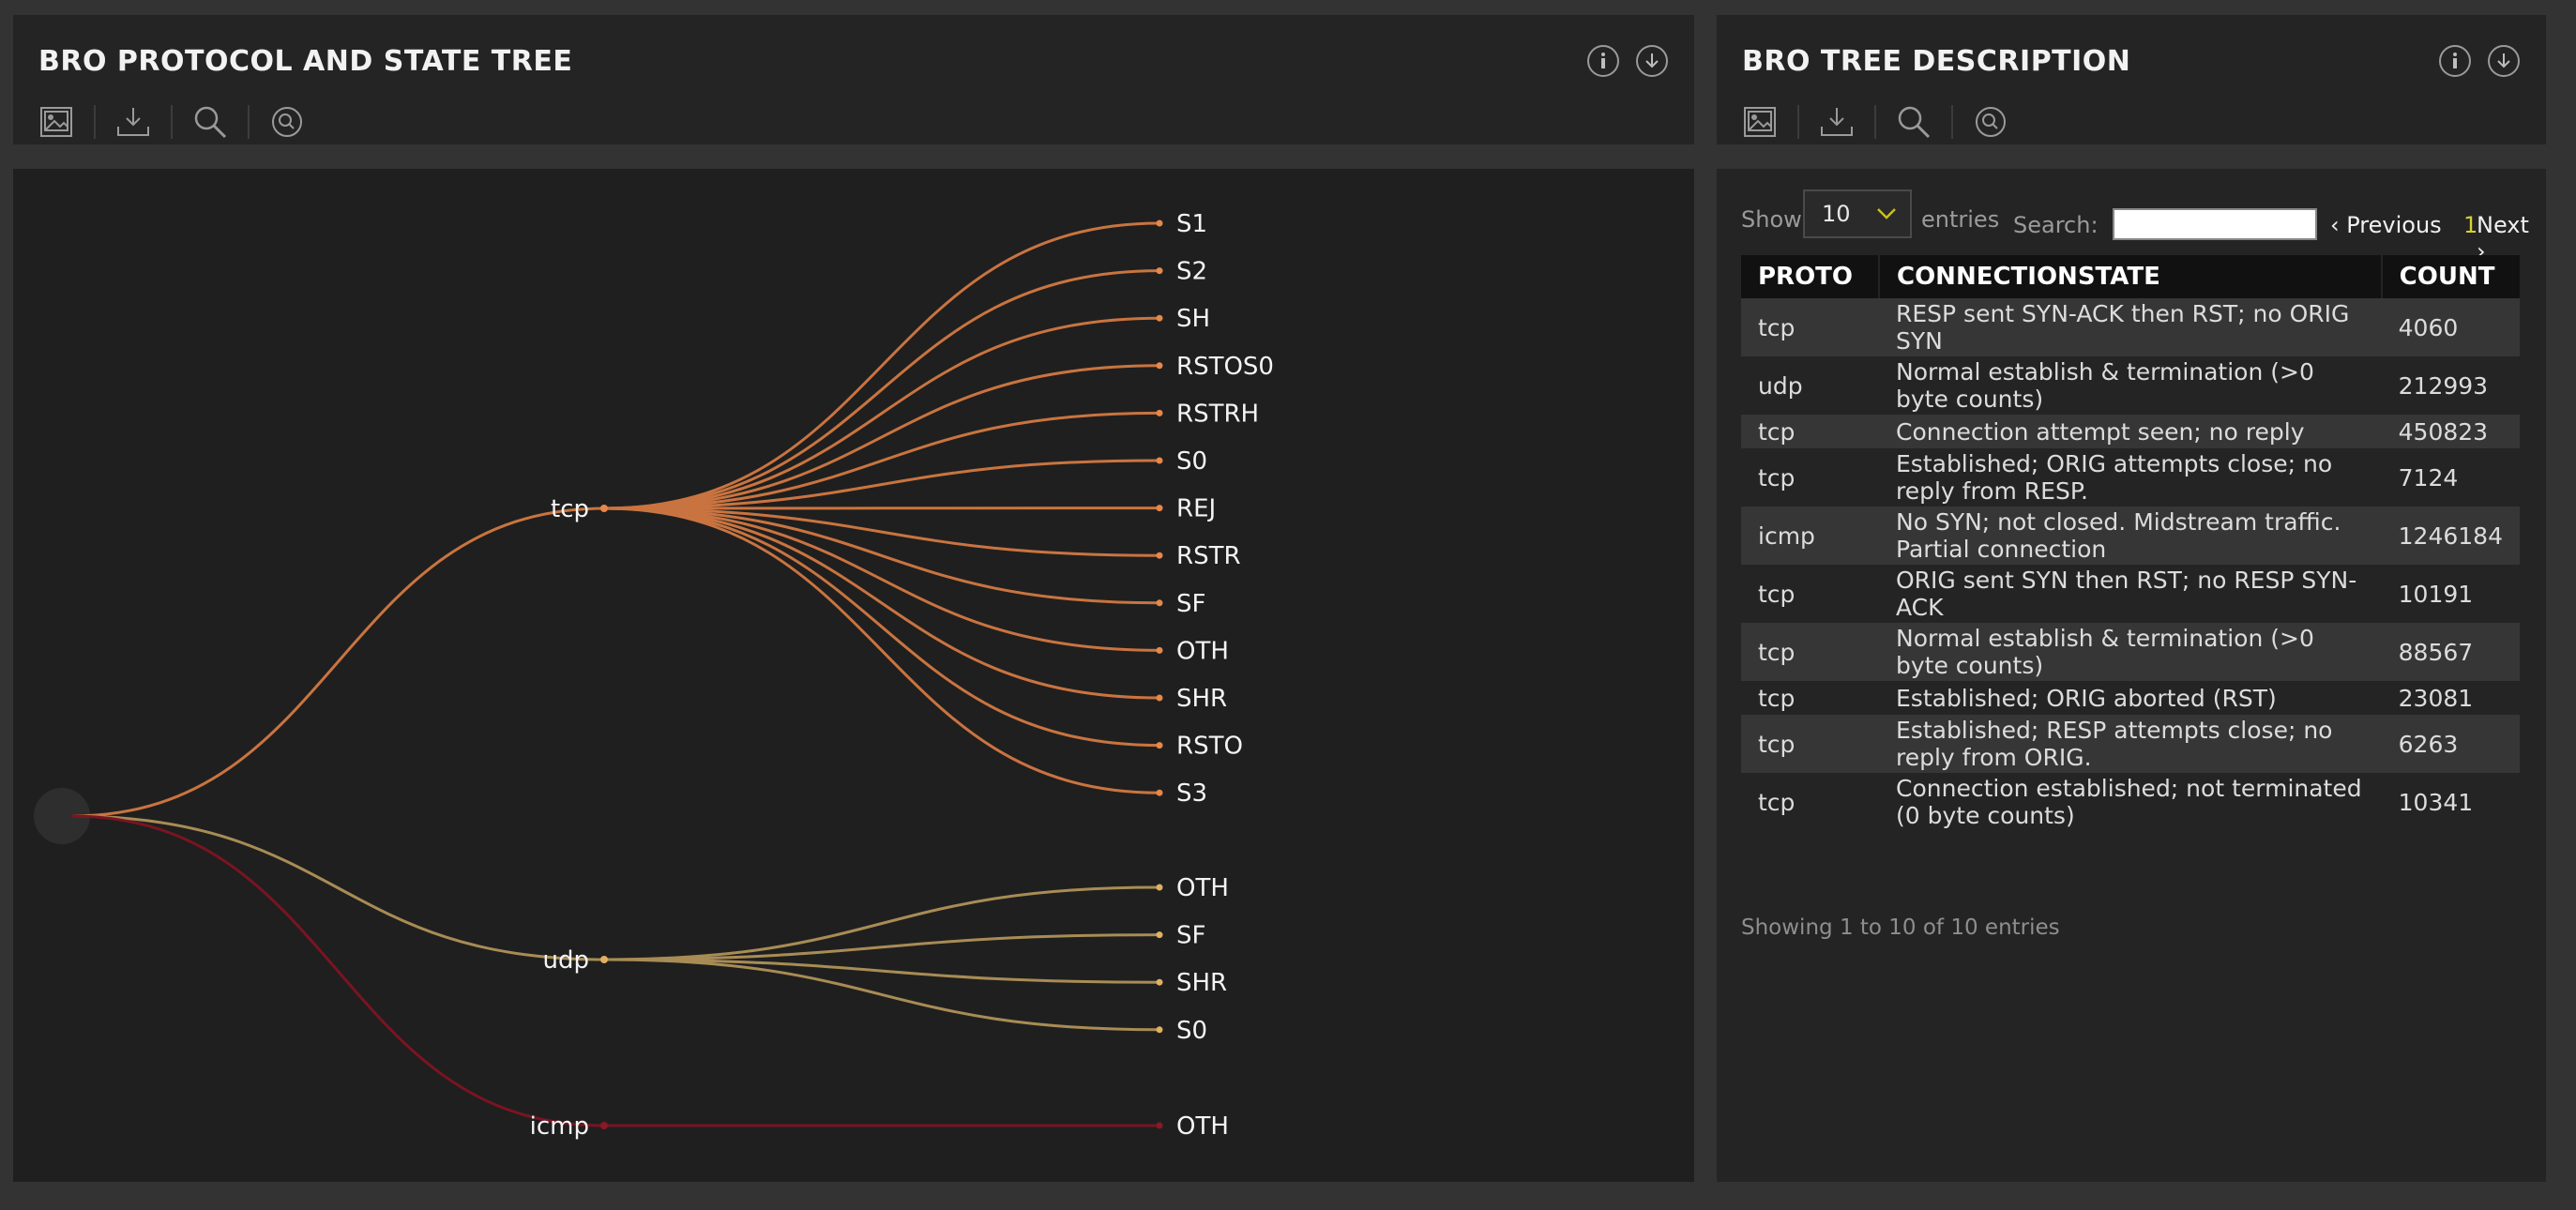 This screenshot has width=2576, height=1210. I want to click on column-header-proto: PROTO, so click(1810, 276).